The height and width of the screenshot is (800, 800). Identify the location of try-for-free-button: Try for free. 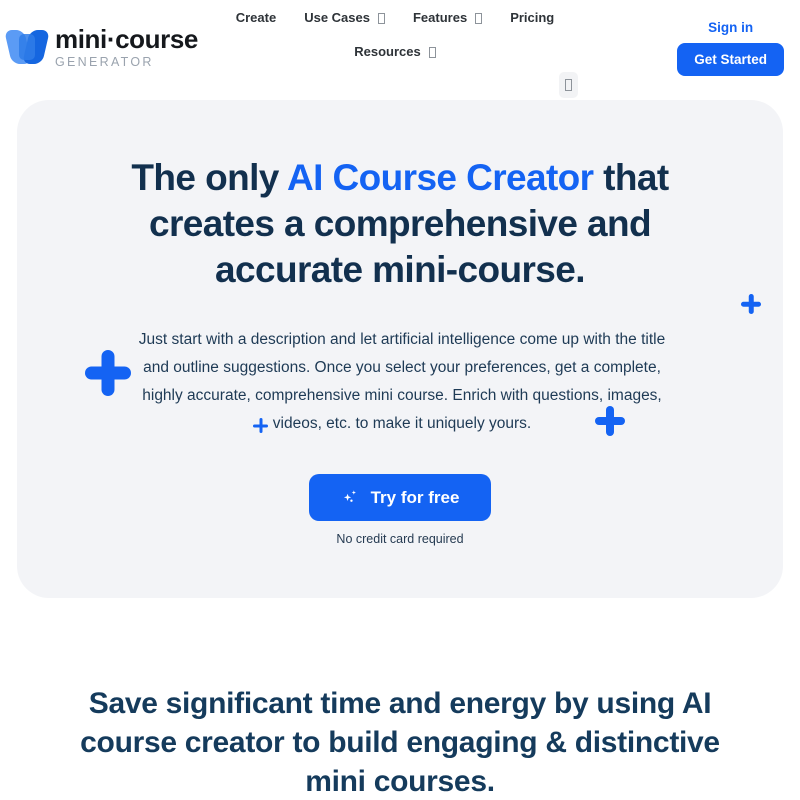
(400, 497).